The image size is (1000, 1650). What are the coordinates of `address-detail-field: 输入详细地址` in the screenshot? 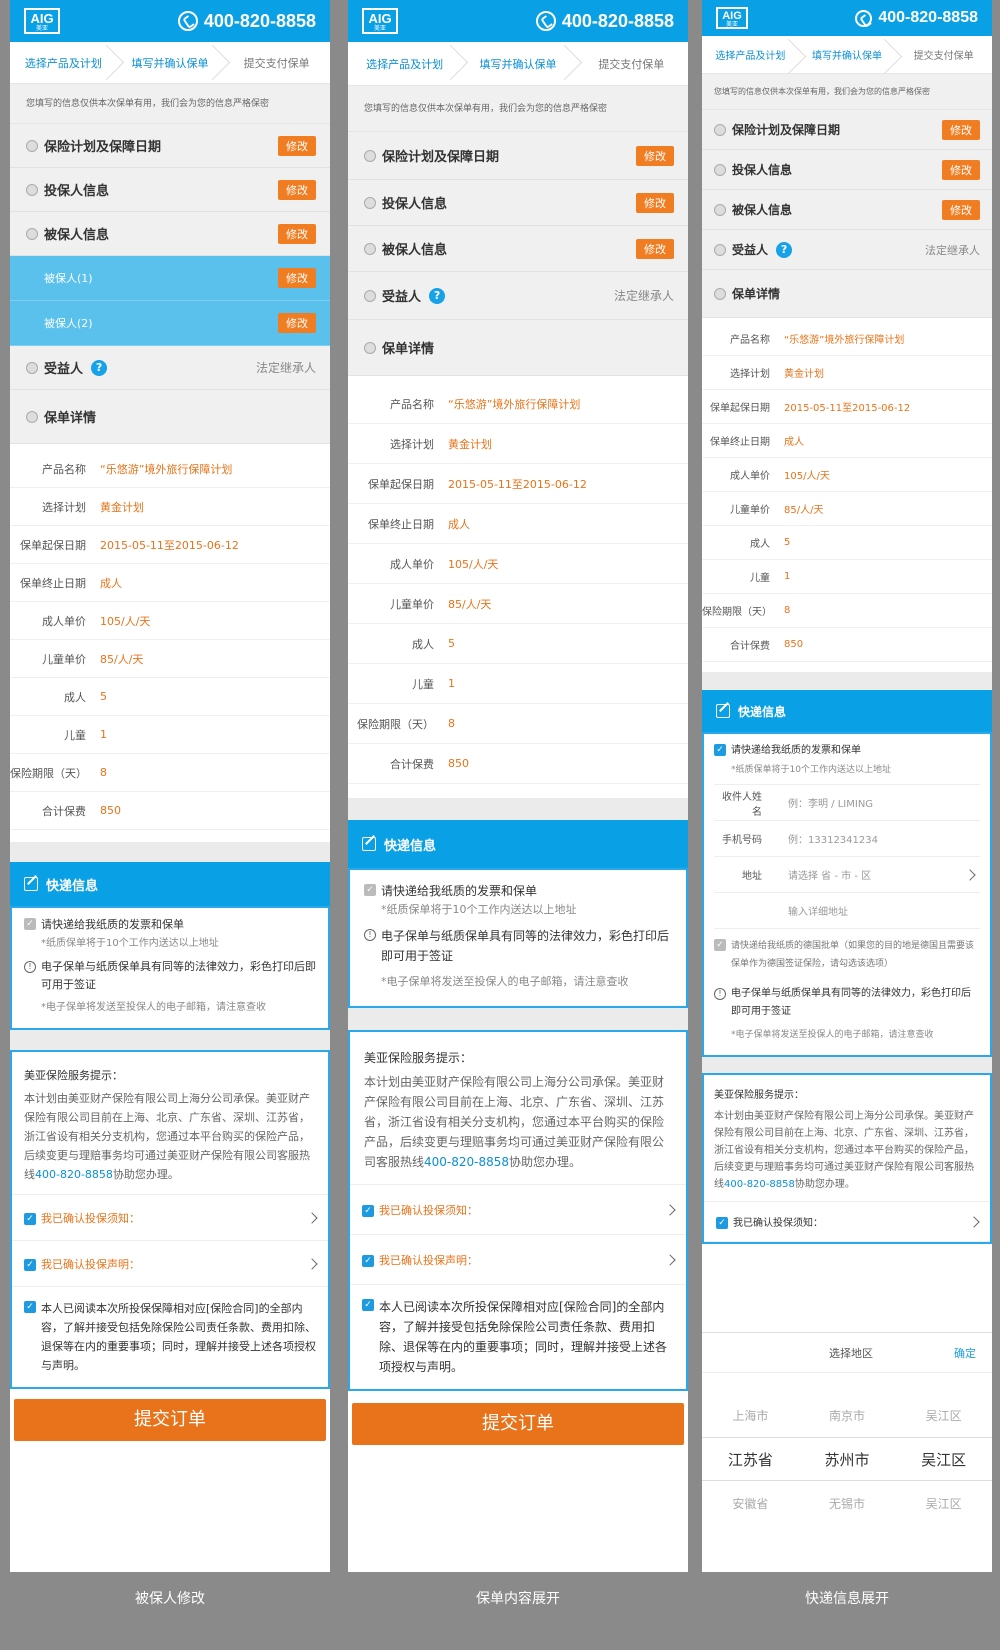 It's located at (847, 911).